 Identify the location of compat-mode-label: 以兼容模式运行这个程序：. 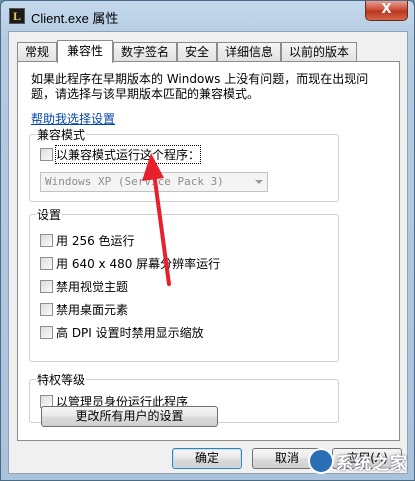
(128, 154).